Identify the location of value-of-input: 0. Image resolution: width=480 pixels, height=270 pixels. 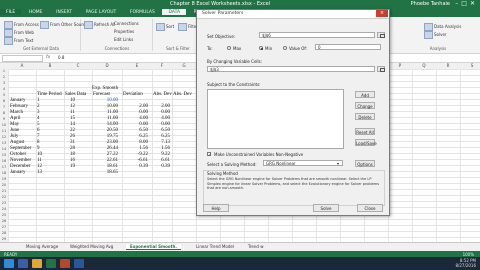
(348, 47).